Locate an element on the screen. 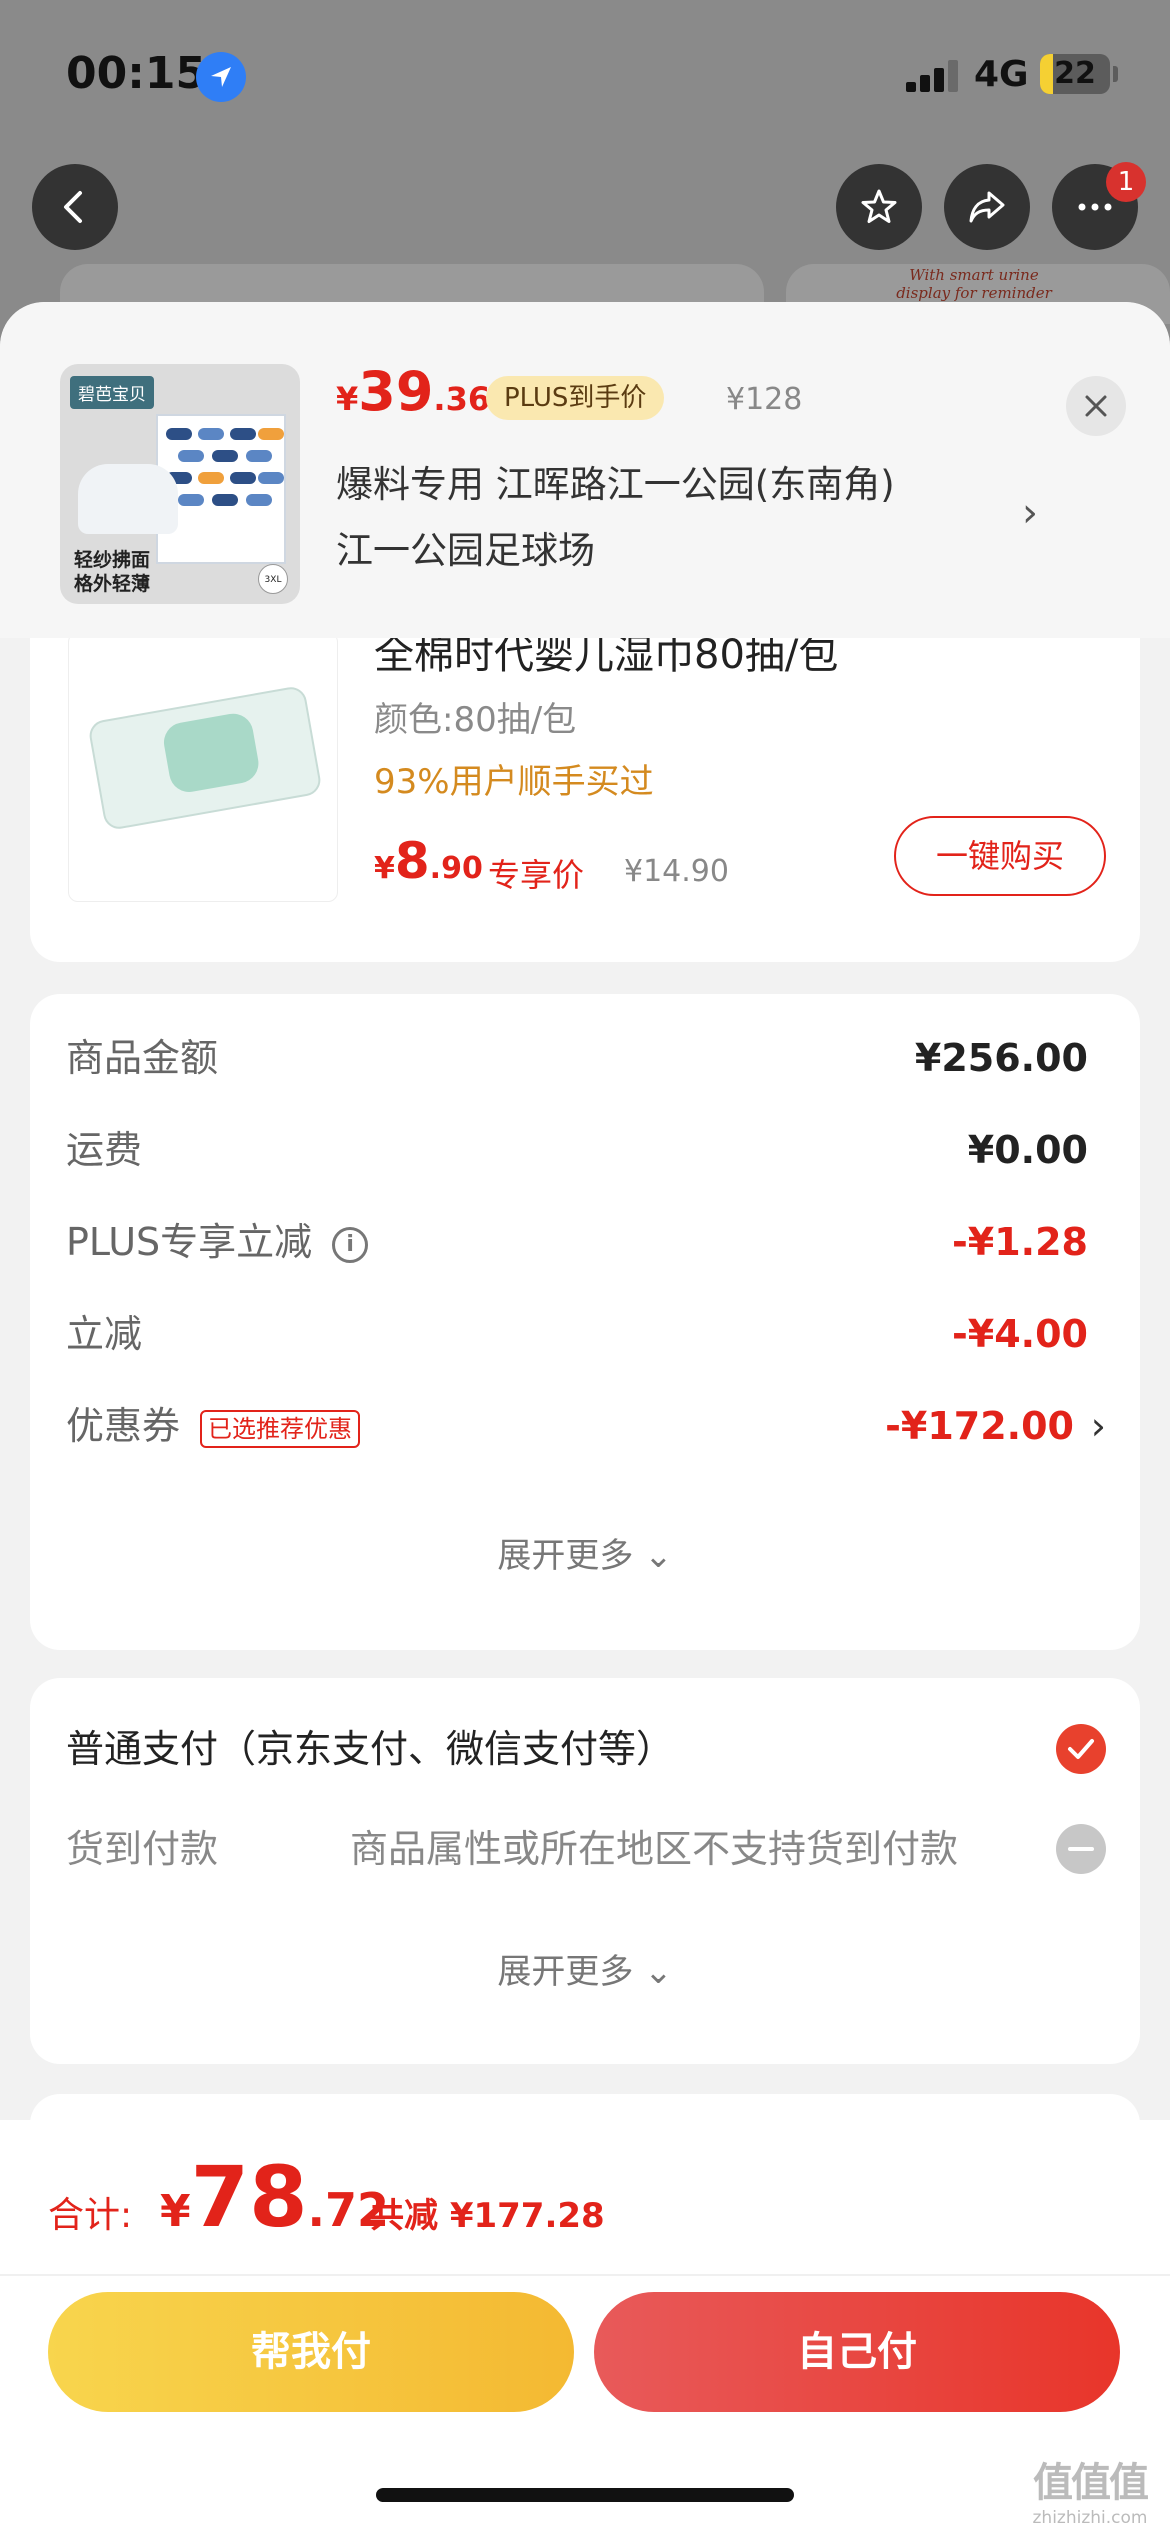 This screenshot has height=2532, width=1170. close-button is located at coordinates (1096, 406).